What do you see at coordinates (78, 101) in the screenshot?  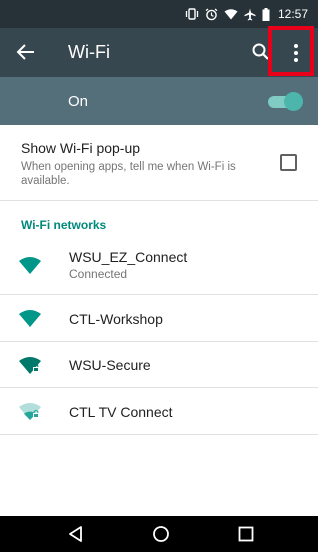 I see `wifi-state-label: On` at bounding box center [78, 101].